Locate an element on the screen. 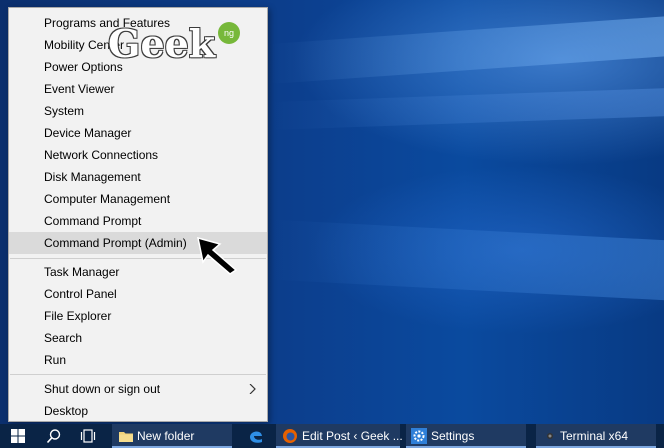 Image resolution: width=664 pixels, height=448 pixels. taskbar-label: Terminal x64 is located at coordinates (594, 436).